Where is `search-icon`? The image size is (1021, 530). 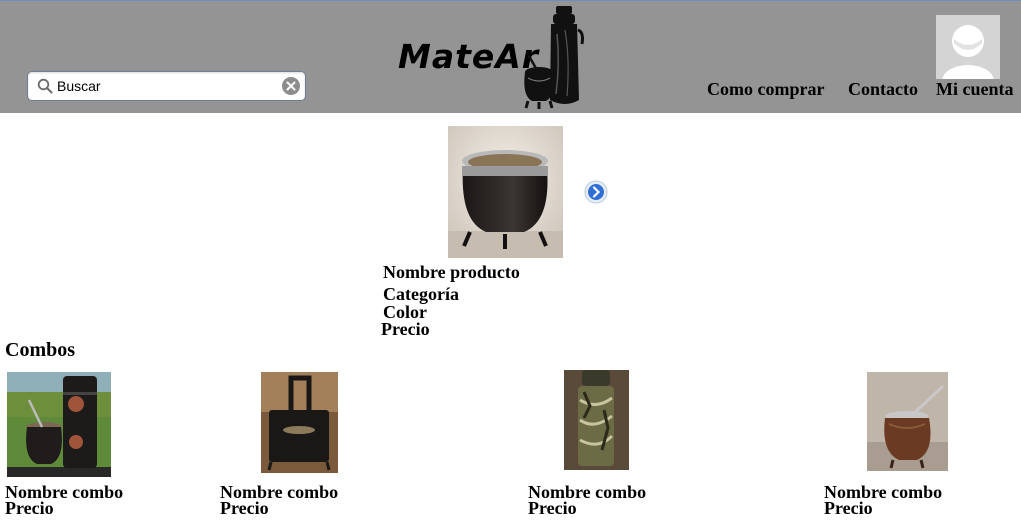 search-icon is located at coordinates (45, 86).